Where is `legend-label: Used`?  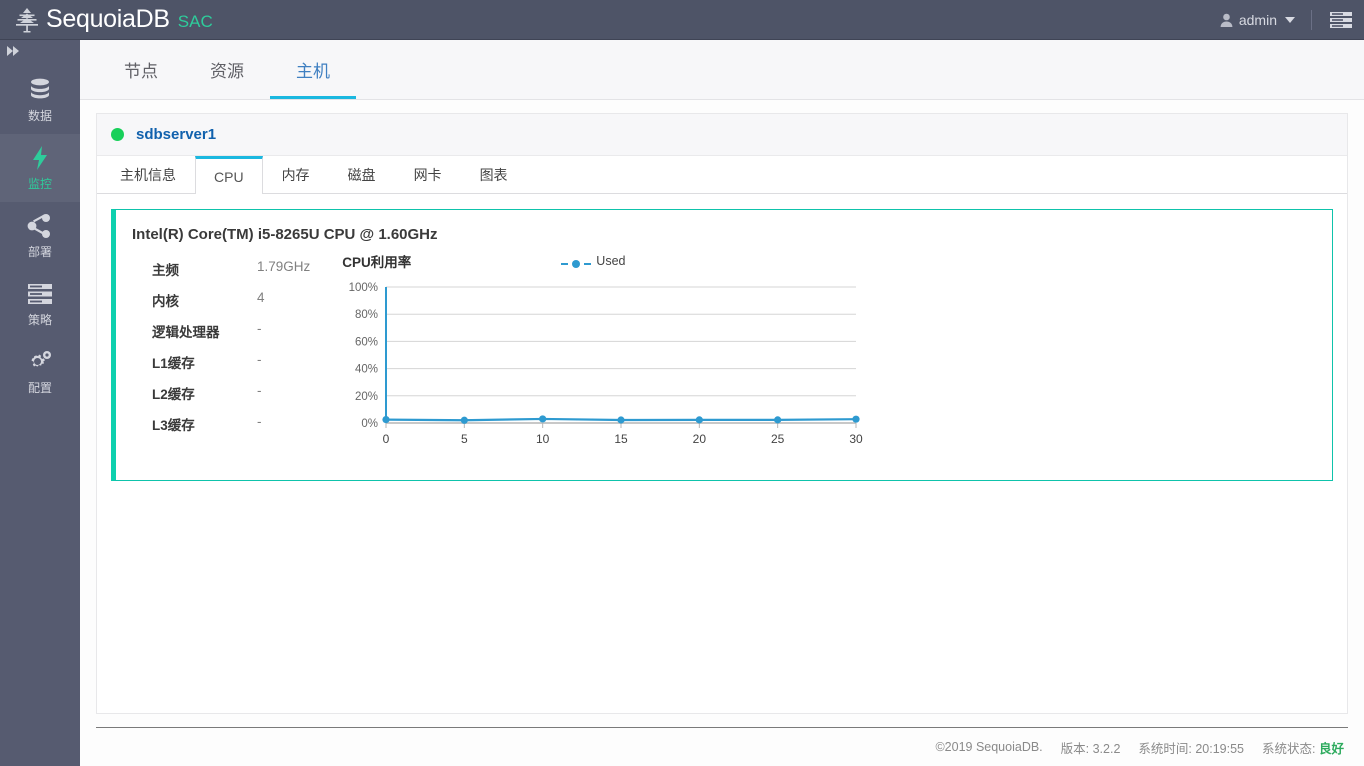
legend-label: Used is located at coordinates (611, 261).